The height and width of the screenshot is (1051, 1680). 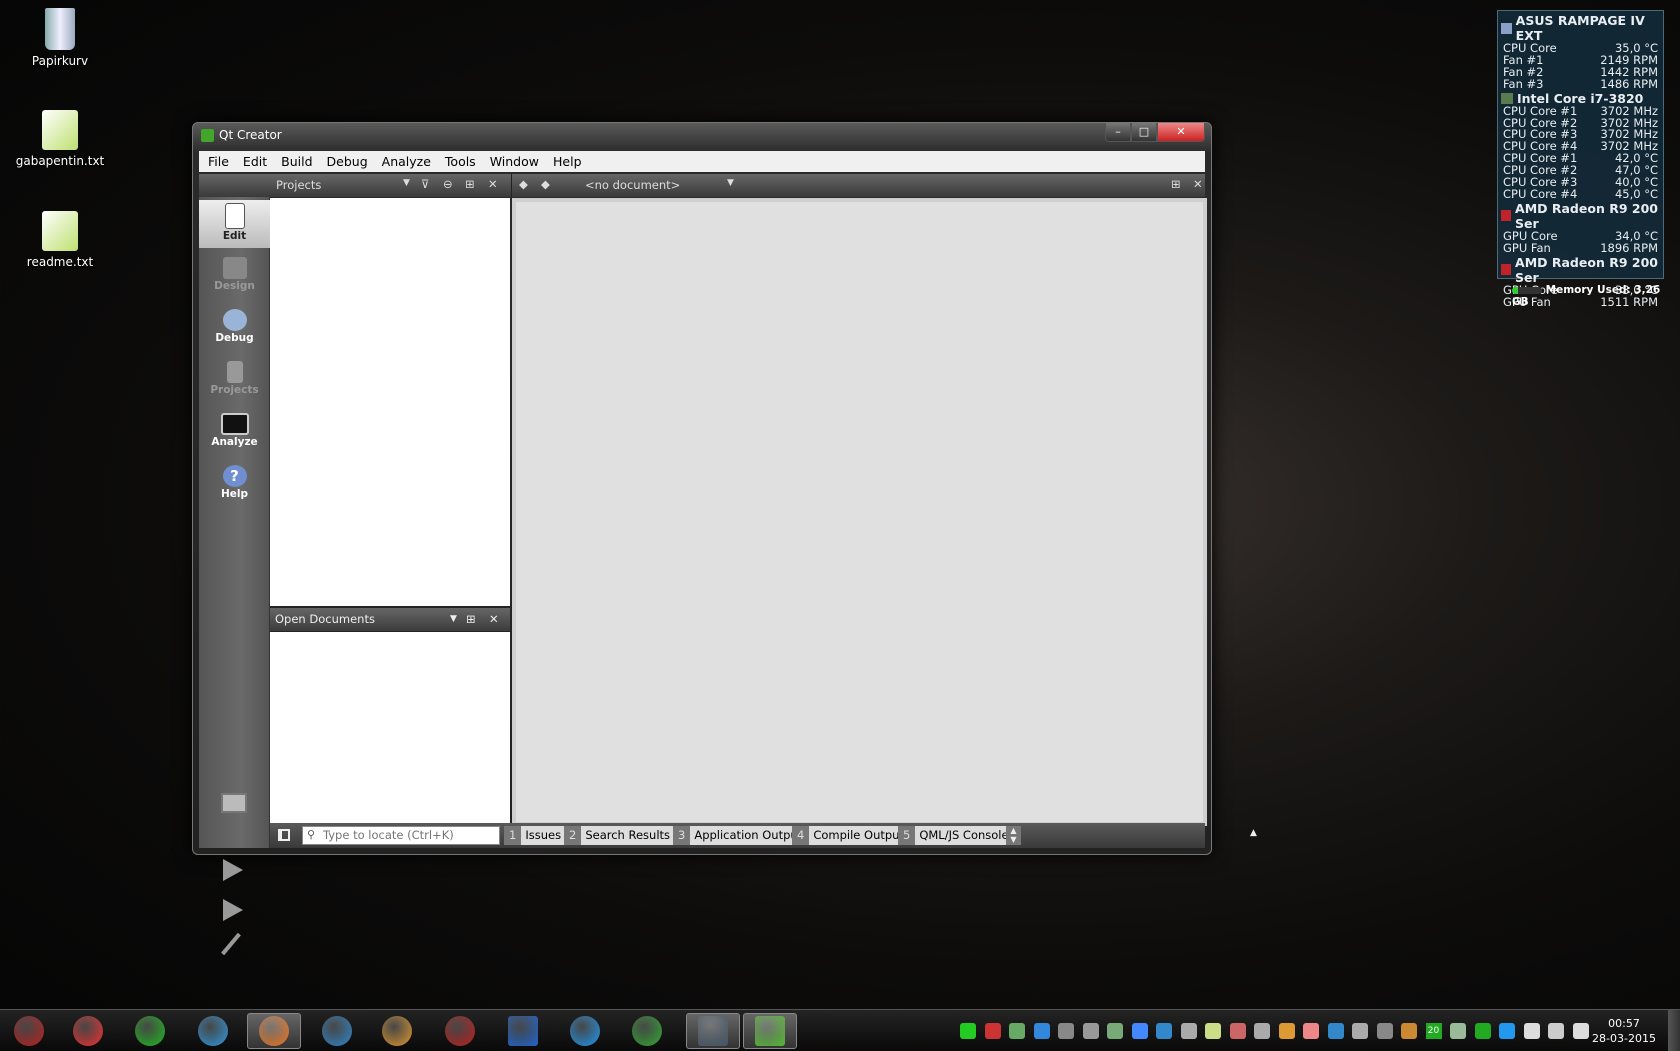 I want to click on projects-tree, so click(x=390, y=402).